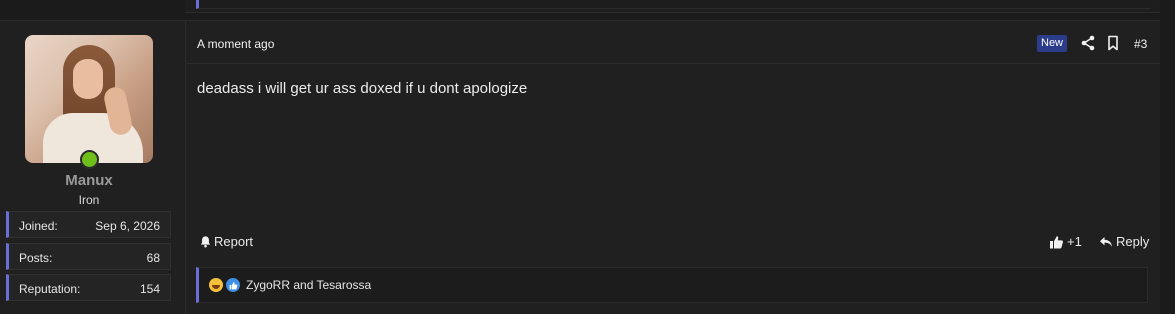 The height and width of the screenshot is (314, 1175). I want to click on previous-post-reactions-bar, so click(673, 4).